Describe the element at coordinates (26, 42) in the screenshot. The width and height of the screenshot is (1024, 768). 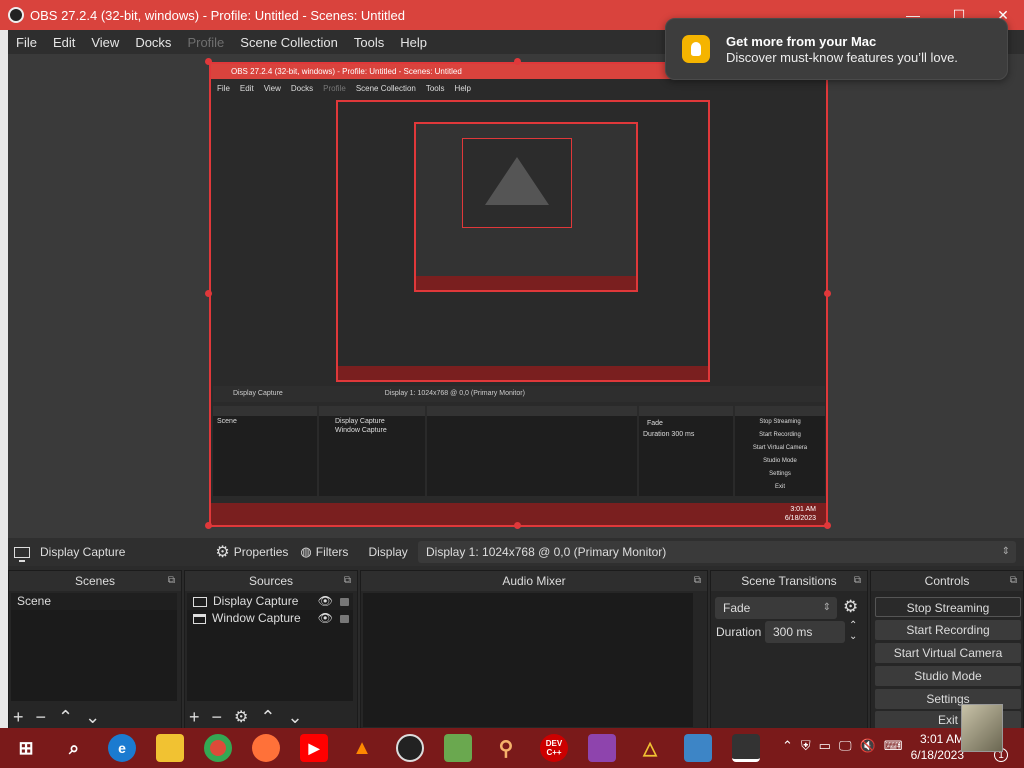
I see `menu-file: File` at that location.